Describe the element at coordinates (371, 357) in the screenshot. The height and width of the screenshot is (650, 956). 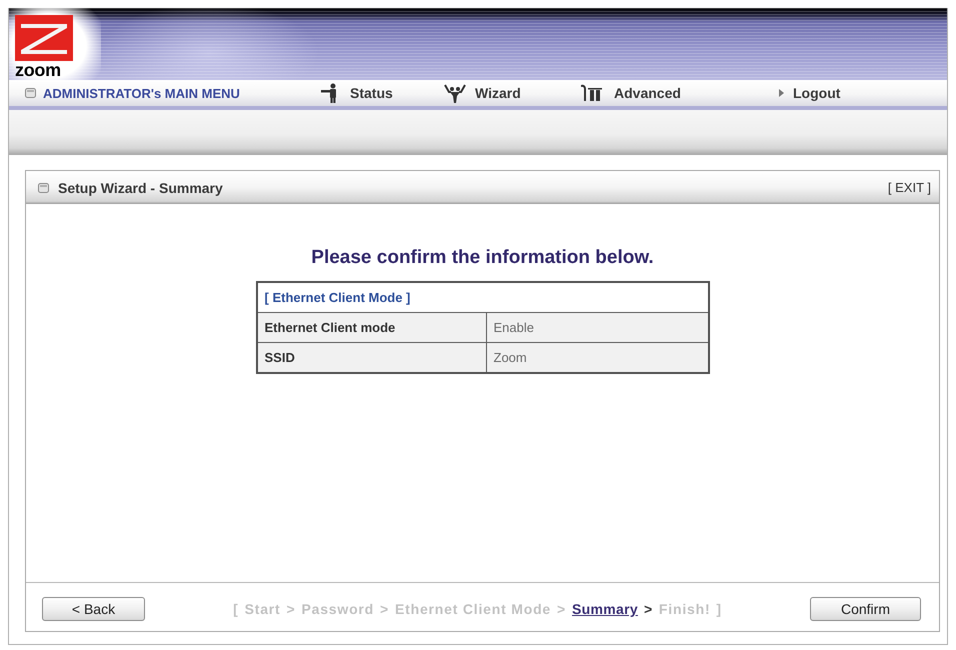
I see `table-cell: SSID` at that location.